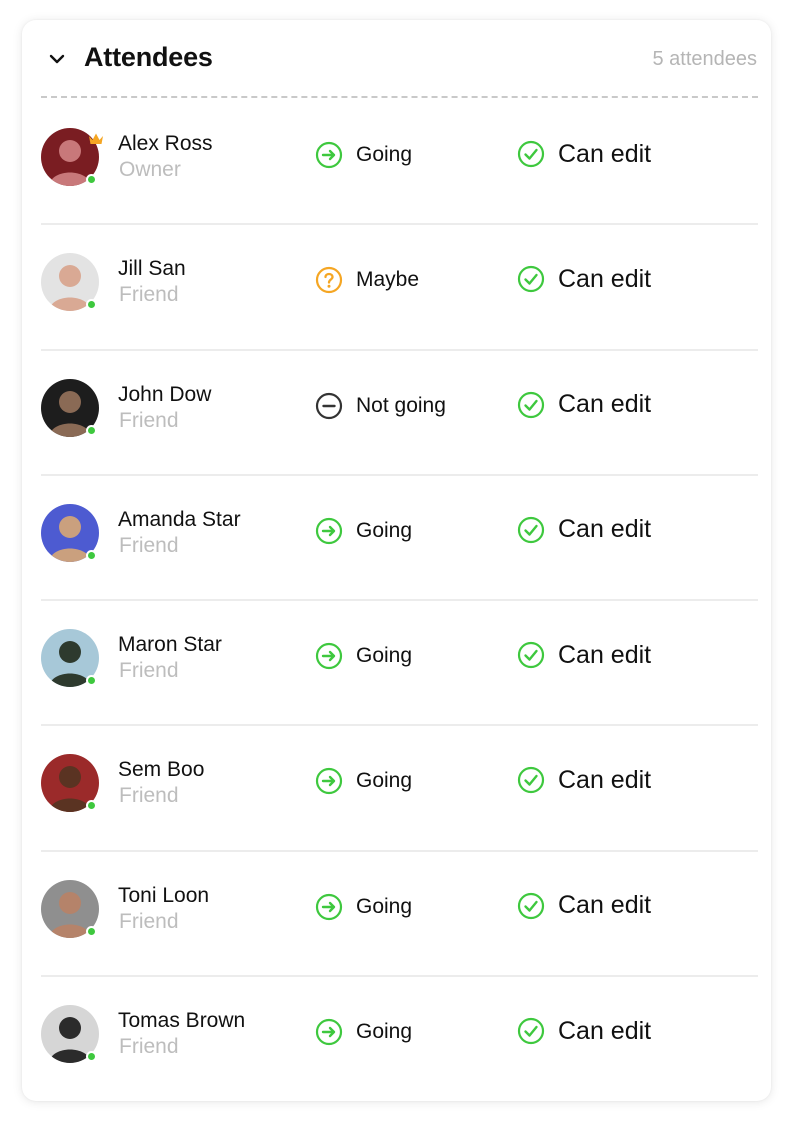 Image resolution: width=792 pixels, height=1122 pixels. I want to click on rsvp-label: Maybe, so click(388, 280).